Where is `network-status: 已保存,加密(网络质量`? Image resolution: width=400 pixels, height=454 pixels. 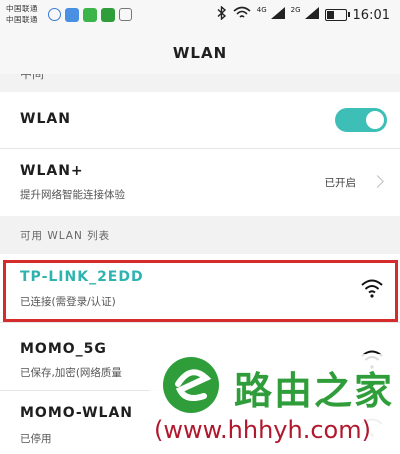 network-status: 已保存,加密(网络质量 is located at coordinates (71, 373).